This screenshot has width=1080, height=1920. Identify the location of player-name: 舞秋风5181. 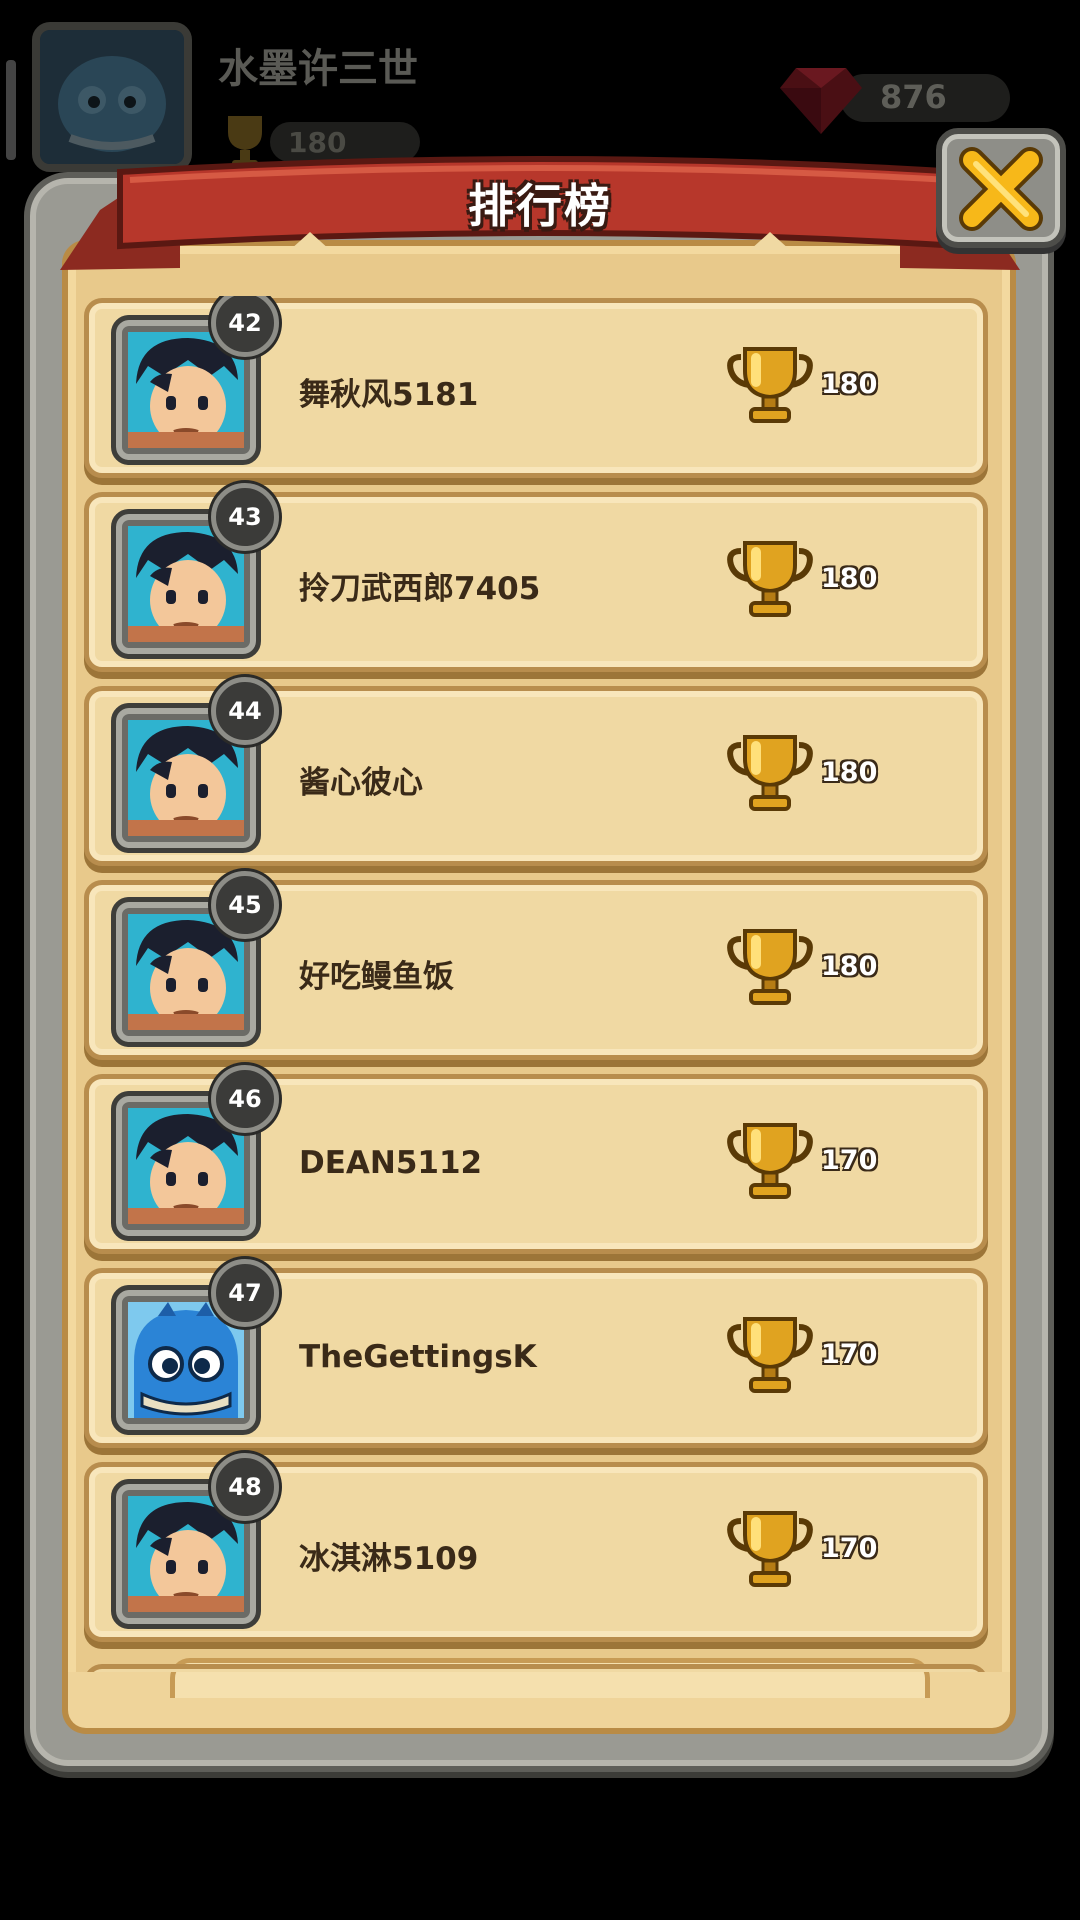
(389, 395).